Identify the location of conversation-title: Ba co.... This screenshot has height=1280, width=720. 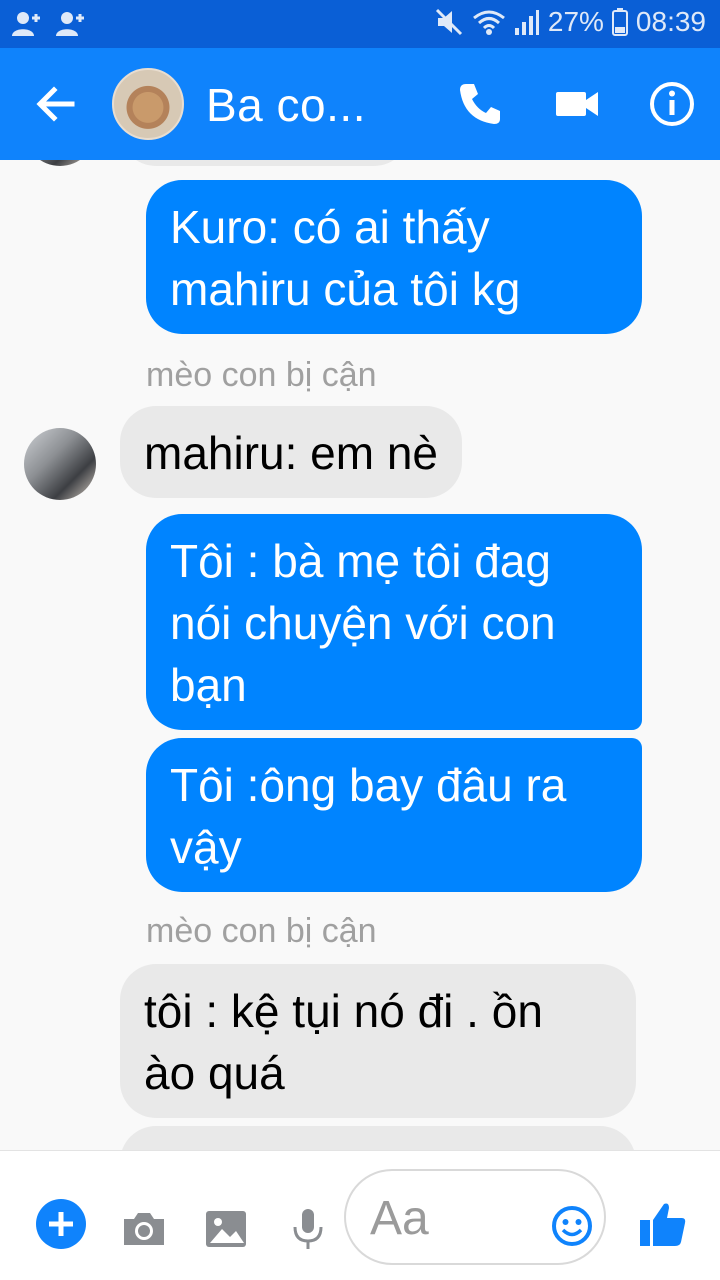
(286, 105).